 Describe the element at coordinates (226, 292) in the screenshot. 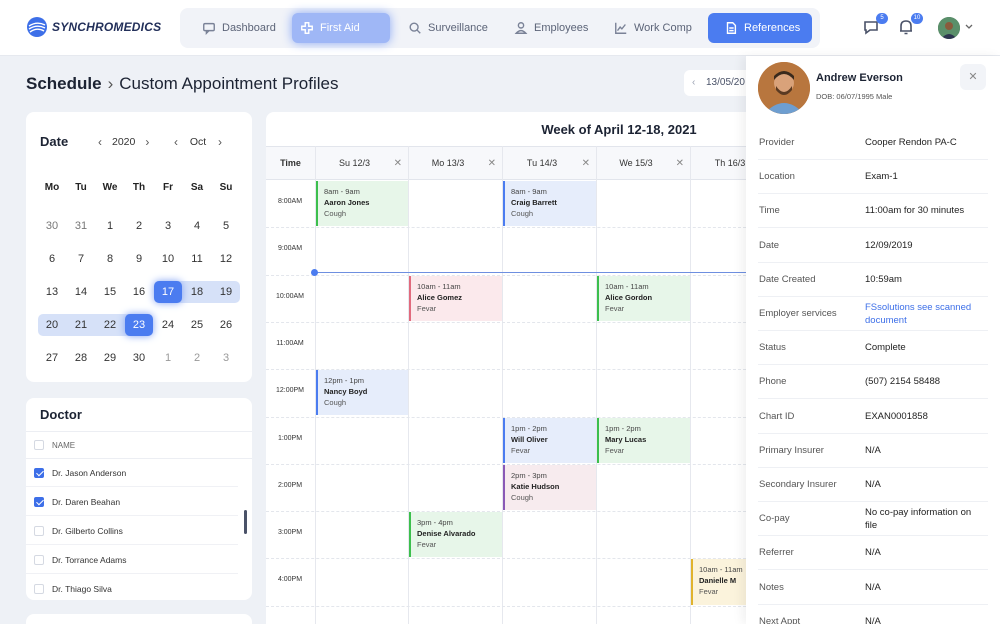

I see `calendar-day: 19` at that location.